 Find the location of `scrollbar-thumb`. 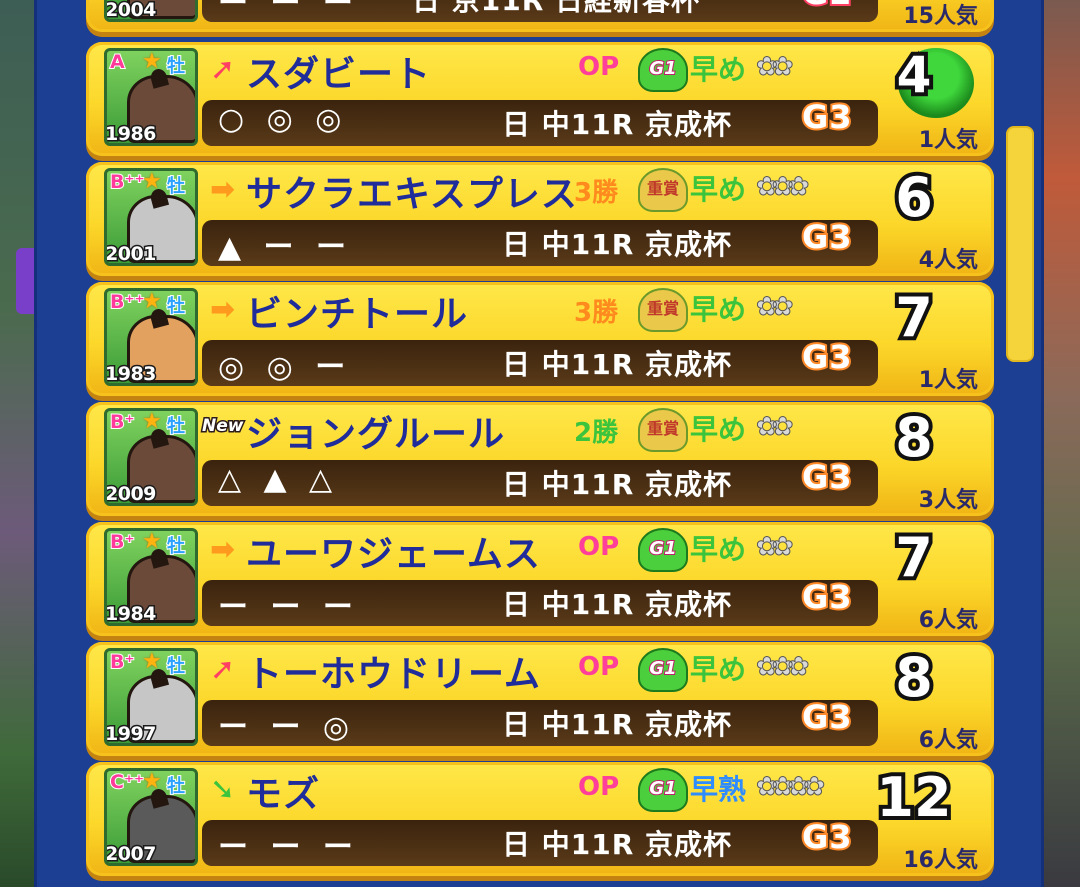

scrollbar-thumb is located at coordinates (1020, 244).